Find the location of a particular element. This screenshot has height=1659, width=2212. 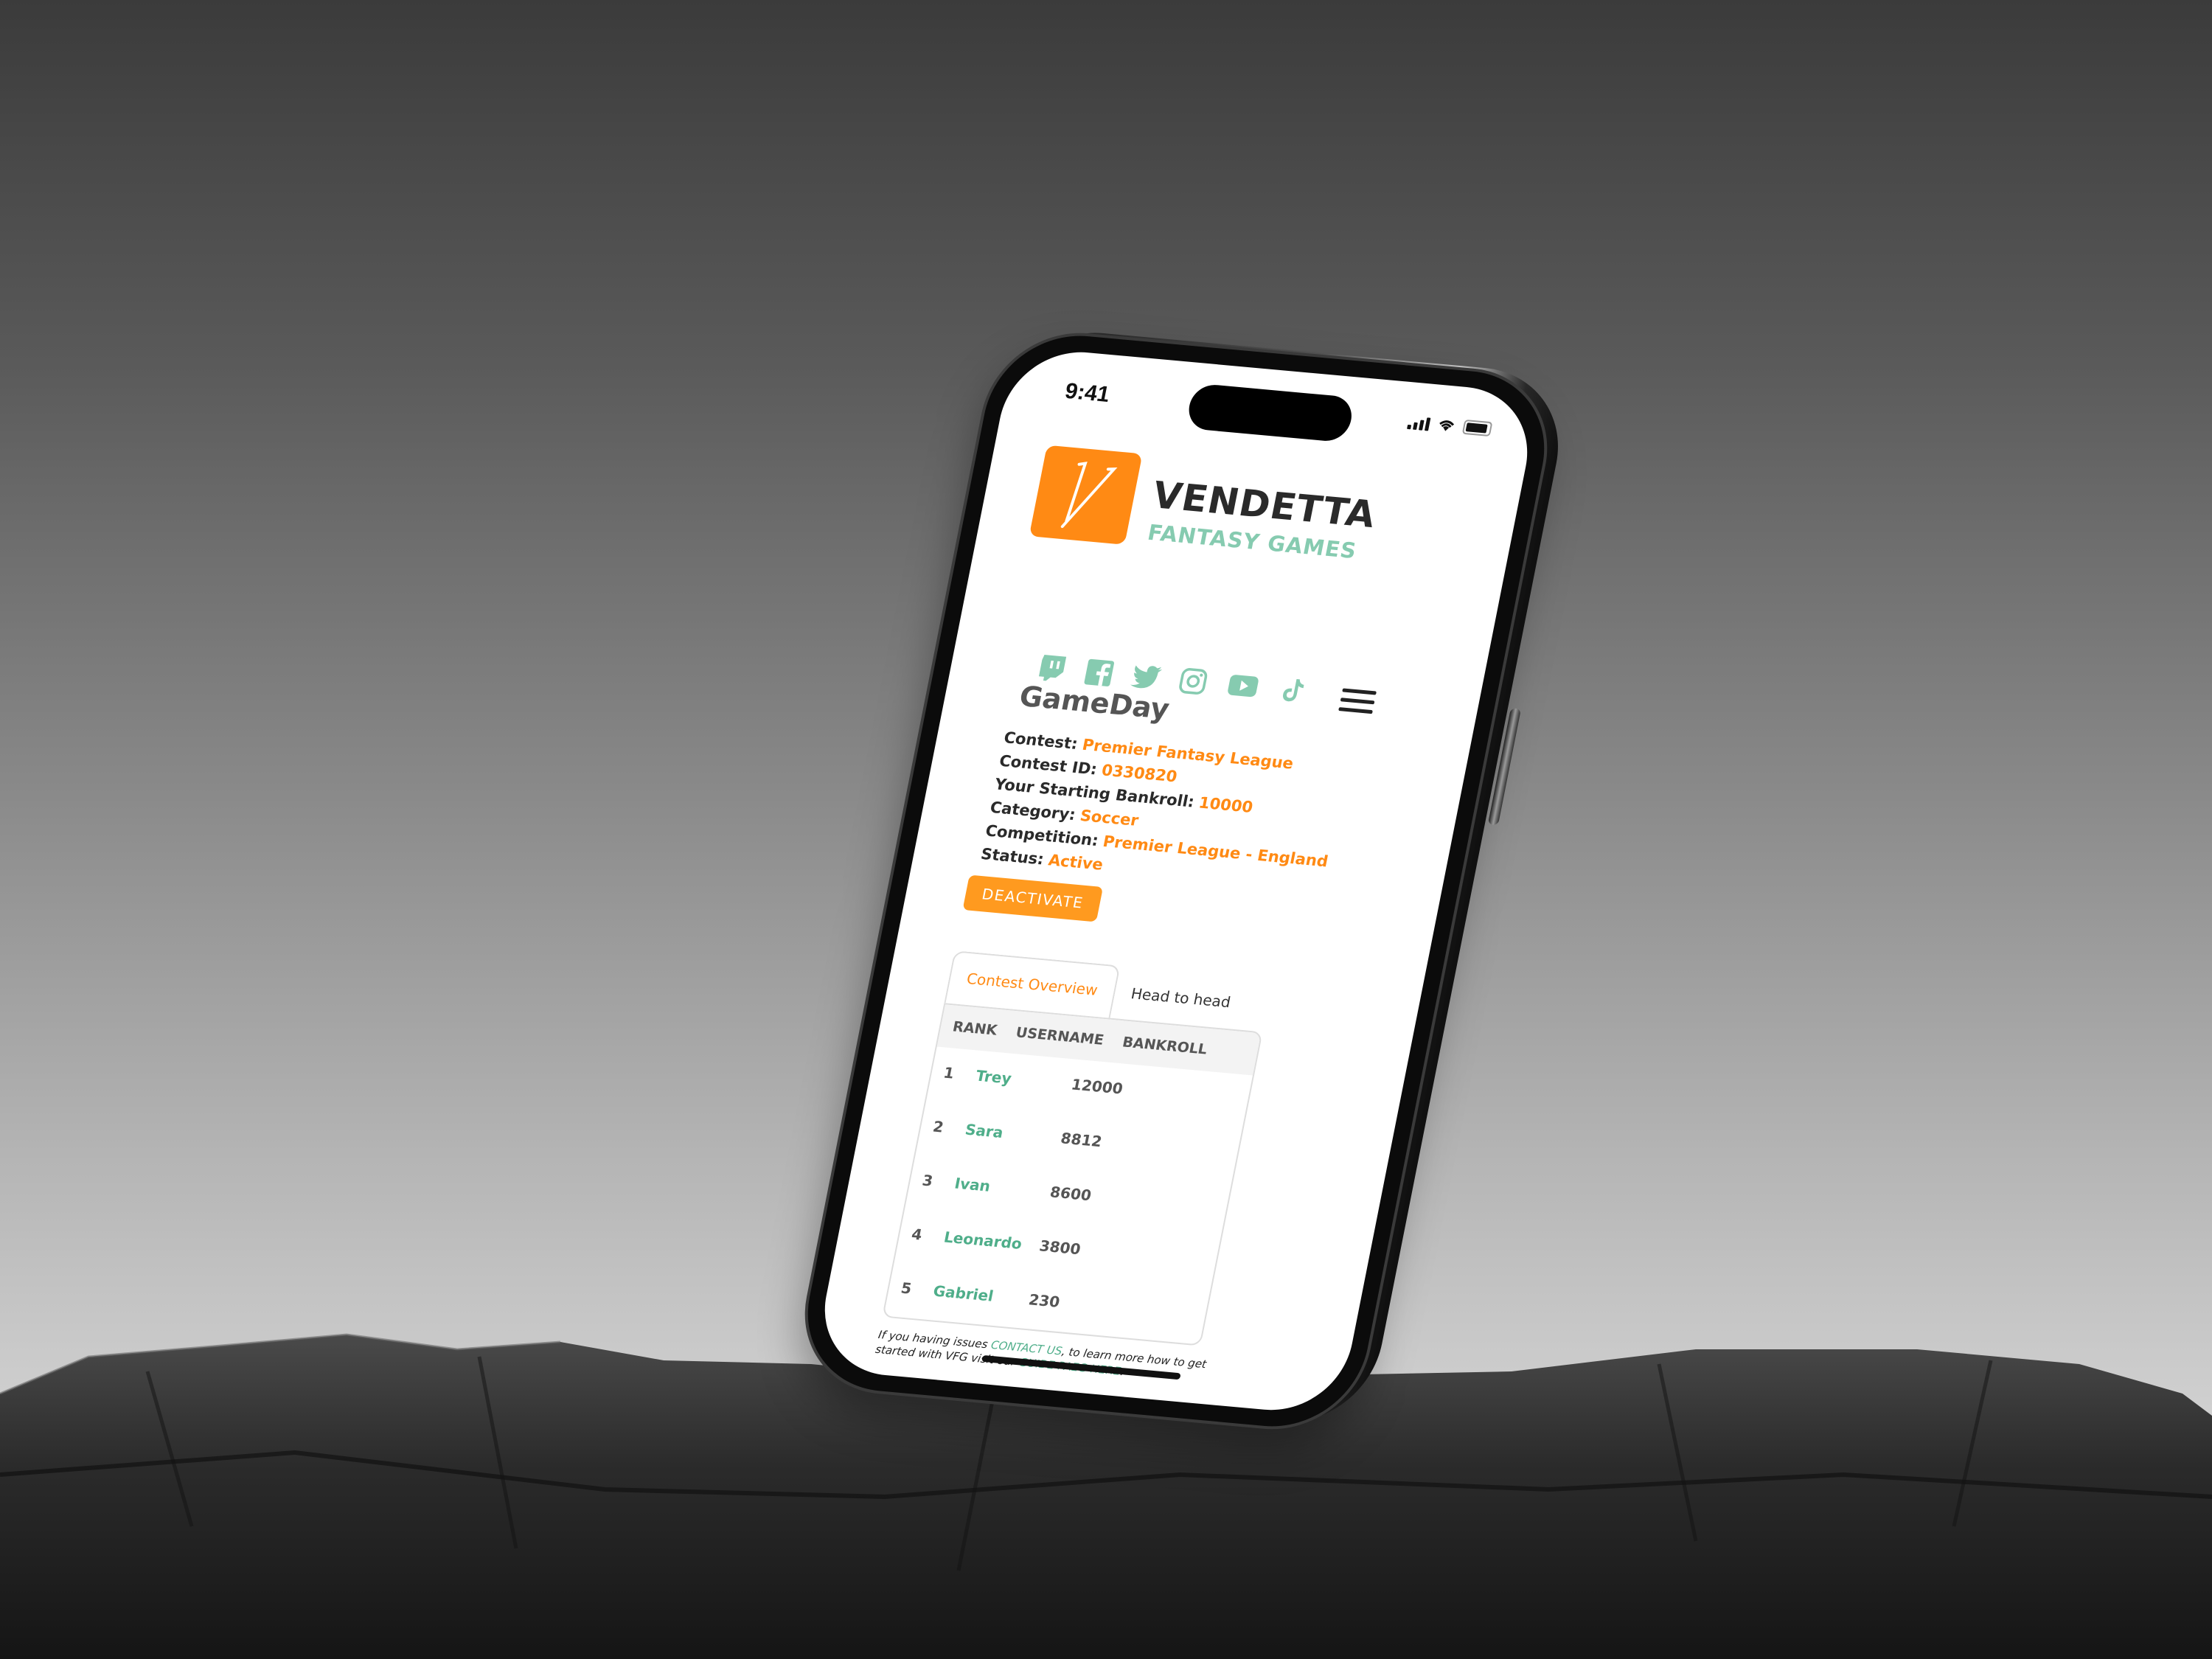

twitch-icon is located at coordinates (1052, 668).